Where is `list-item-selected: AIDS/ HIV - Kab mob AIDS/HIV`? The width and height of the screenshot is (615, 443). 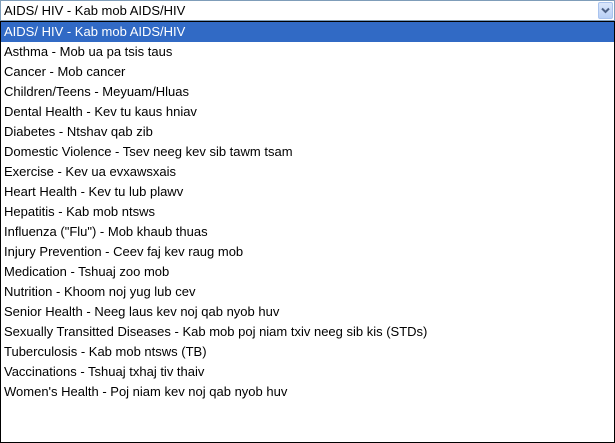
list-item-selected: AIDS/ HIV - Kab mob AIDS/HIV is located at coordinates (307, 32).